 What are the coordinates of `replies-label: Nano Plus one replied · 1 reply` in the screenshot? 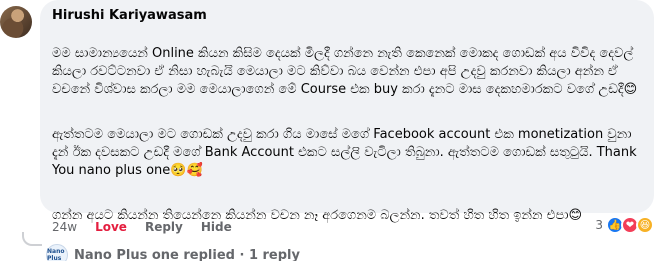 It's located at (187, 254).